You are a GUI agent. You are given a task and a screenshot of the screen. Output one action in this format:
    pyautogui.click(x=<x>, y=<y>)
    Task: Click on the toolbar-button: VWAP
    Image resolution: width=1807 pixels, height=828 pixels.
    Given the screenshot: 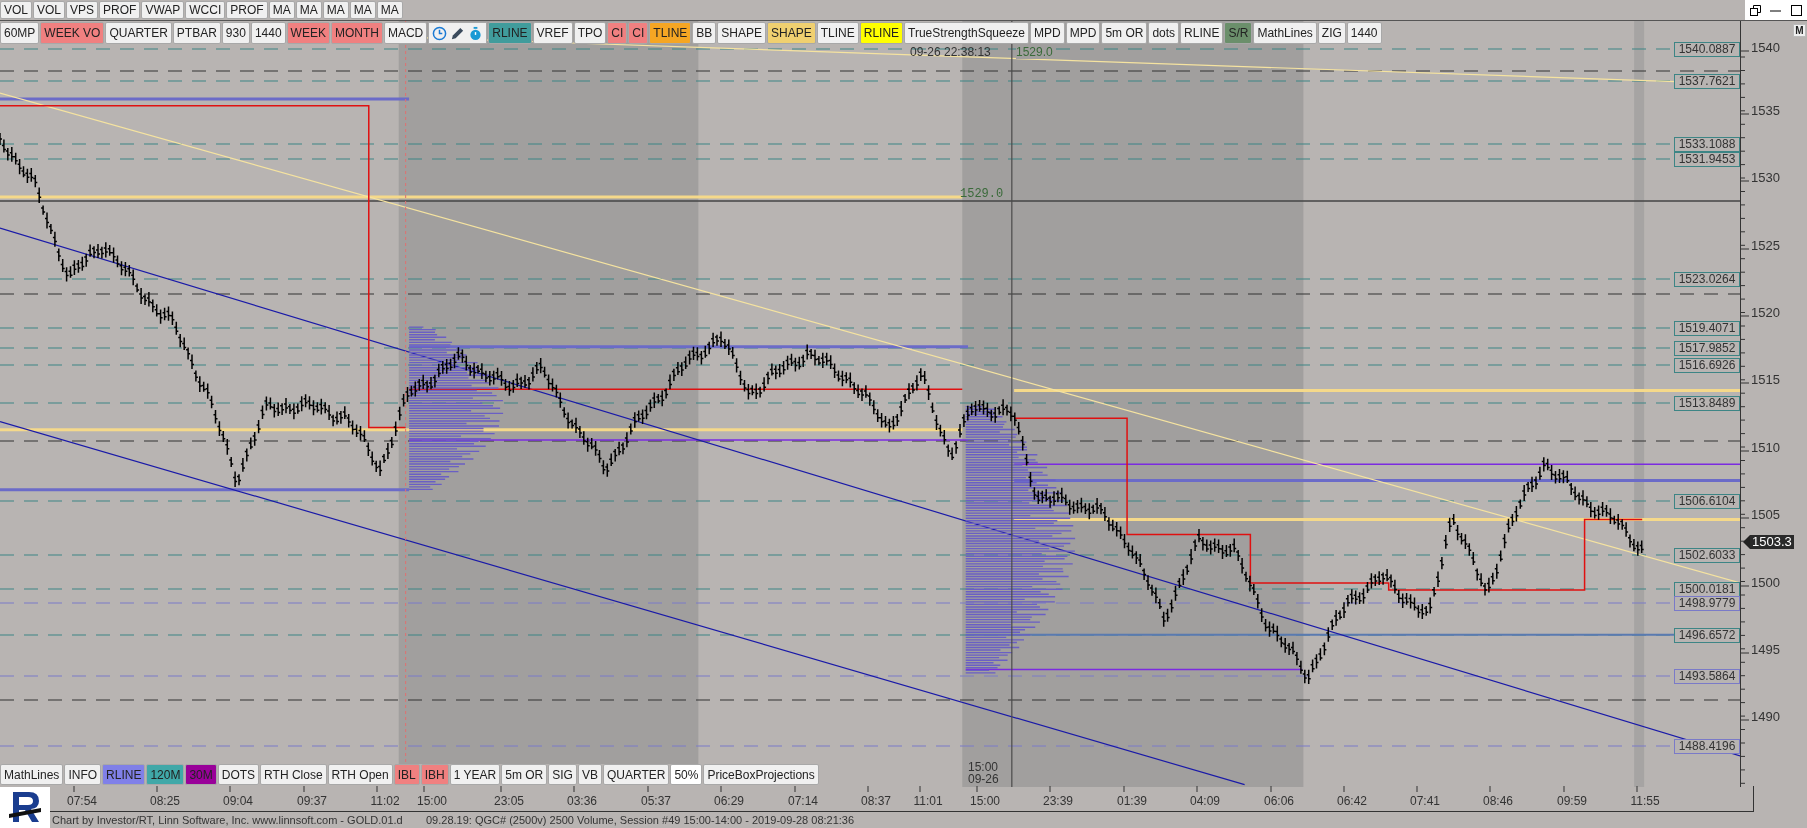 What is the action you would take?
    pyautogui.click(x=163, y=10)
    